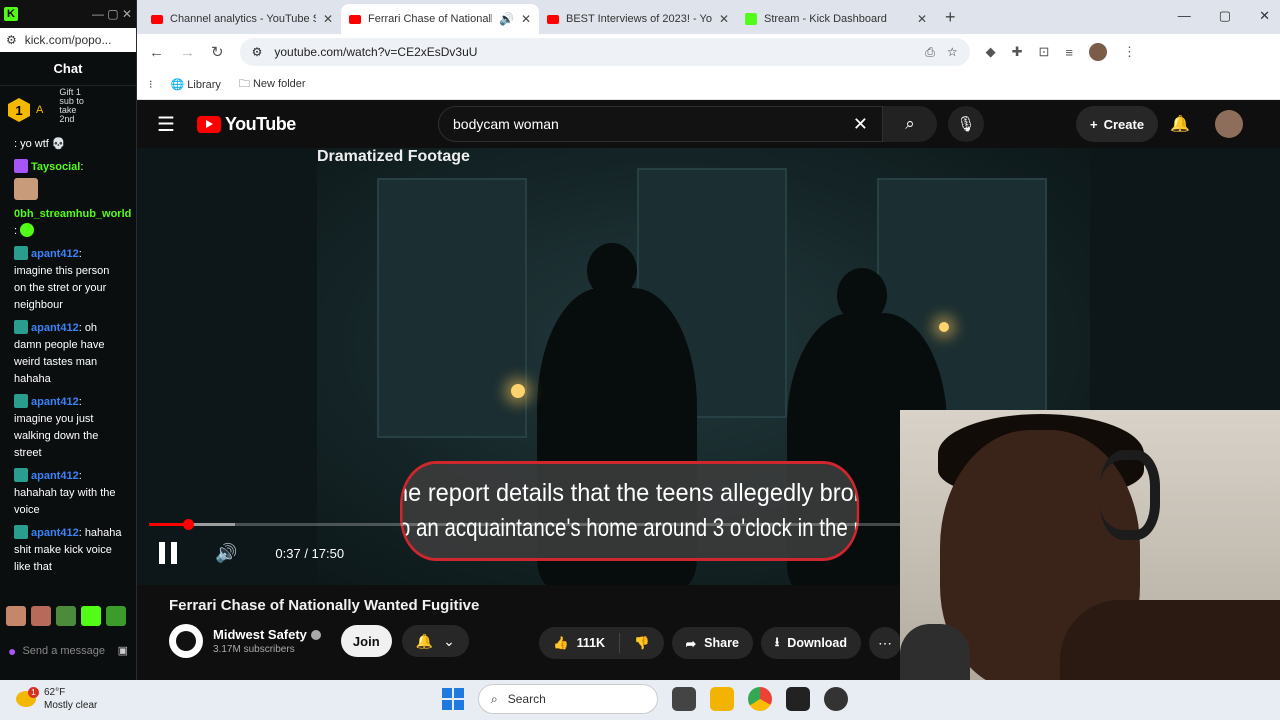 The height and width of the screenshot is (720, 1280). What do you see at coordinates (811, 643) in the screenshot?
I see `download-button: ⭳ Download` at bounding box center [811, 643].